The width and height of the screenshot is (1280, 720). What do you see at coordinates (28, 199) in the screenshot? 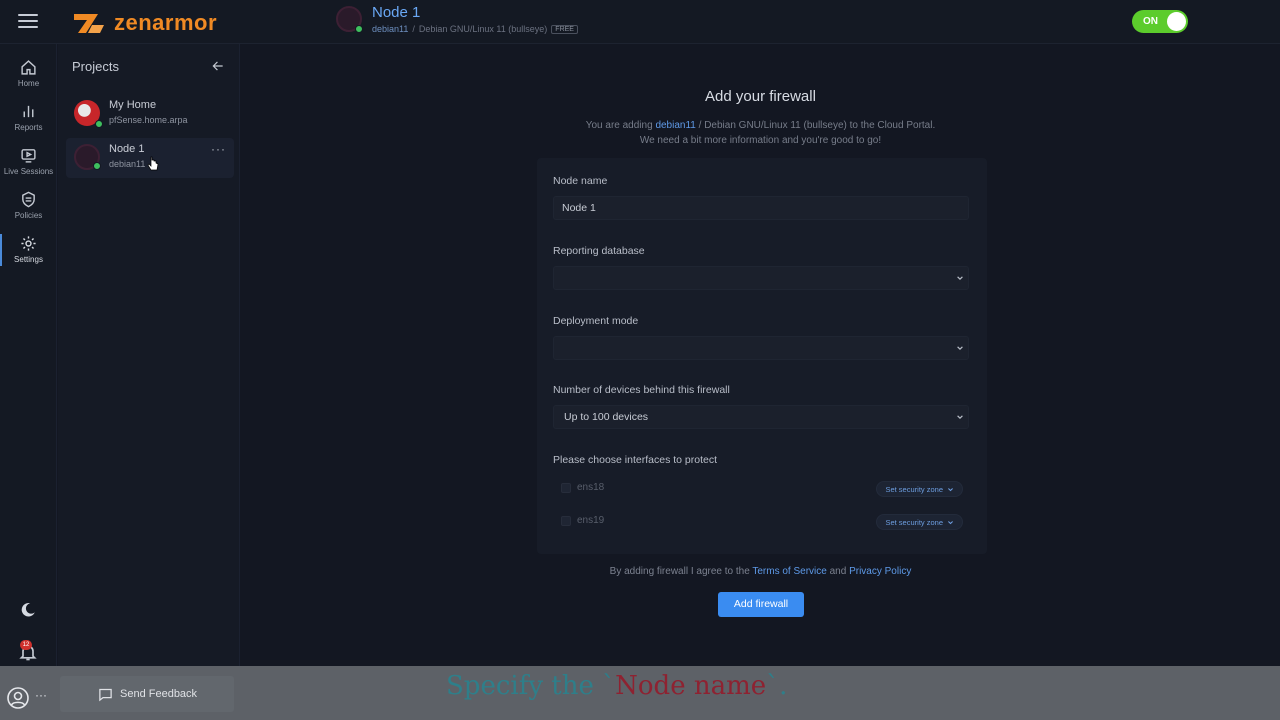
I see `shield-icon` at bounding box center [28, 199].